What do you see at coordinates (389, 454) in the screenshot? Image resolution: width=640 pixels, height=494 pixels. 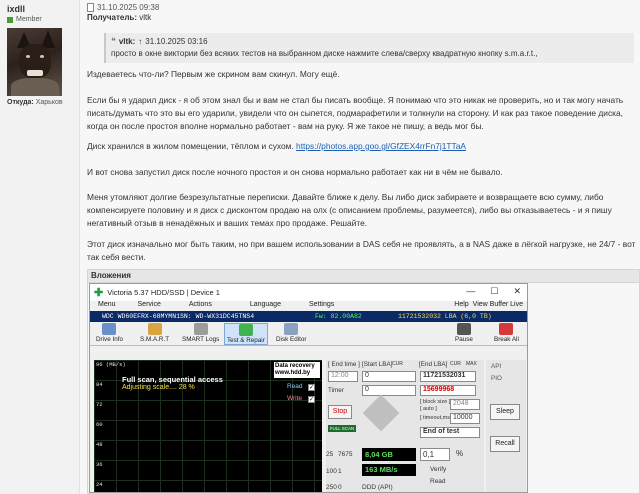 I see `size-done-readout: 8,04 GB` at bounding box center [389, 454].